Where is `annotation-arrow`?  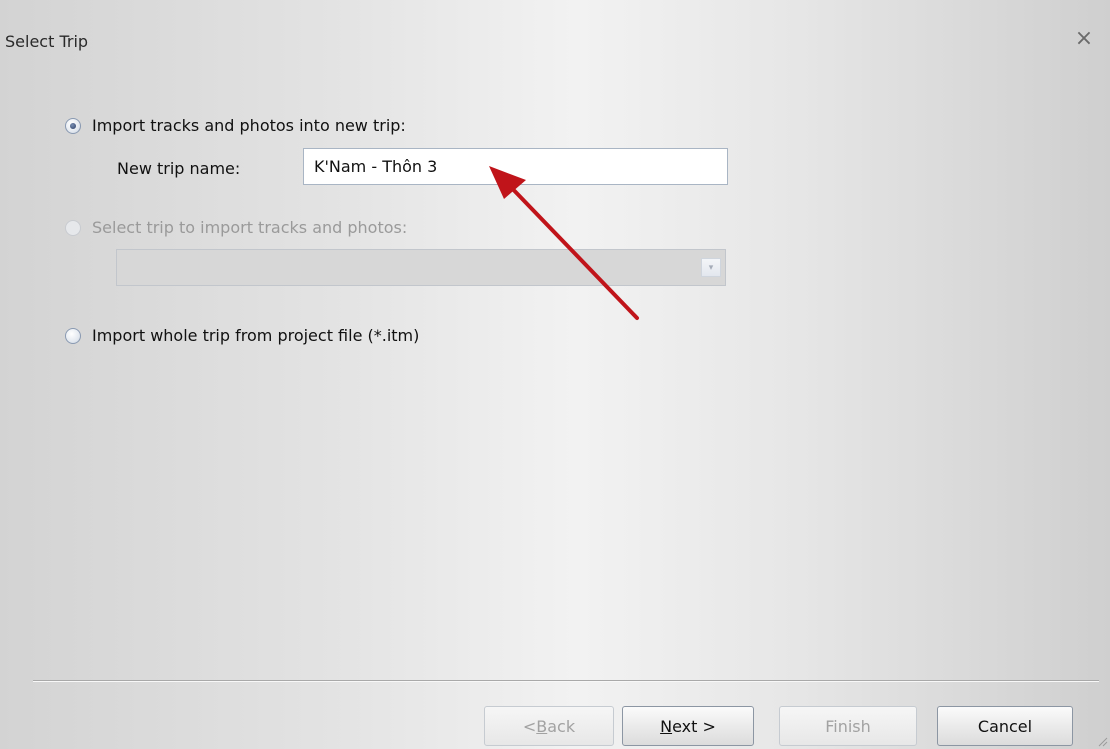
annotation-arrow is located at coordinates (564, 243).